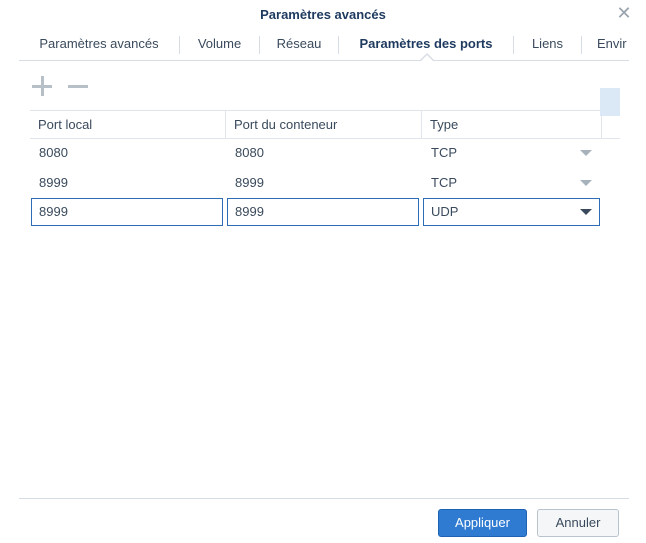 The image size is (646, 543). Describe the element at coordinates (325, 153) in the screenshot. I see `table-row: 8080 8080 TCP` at that location.